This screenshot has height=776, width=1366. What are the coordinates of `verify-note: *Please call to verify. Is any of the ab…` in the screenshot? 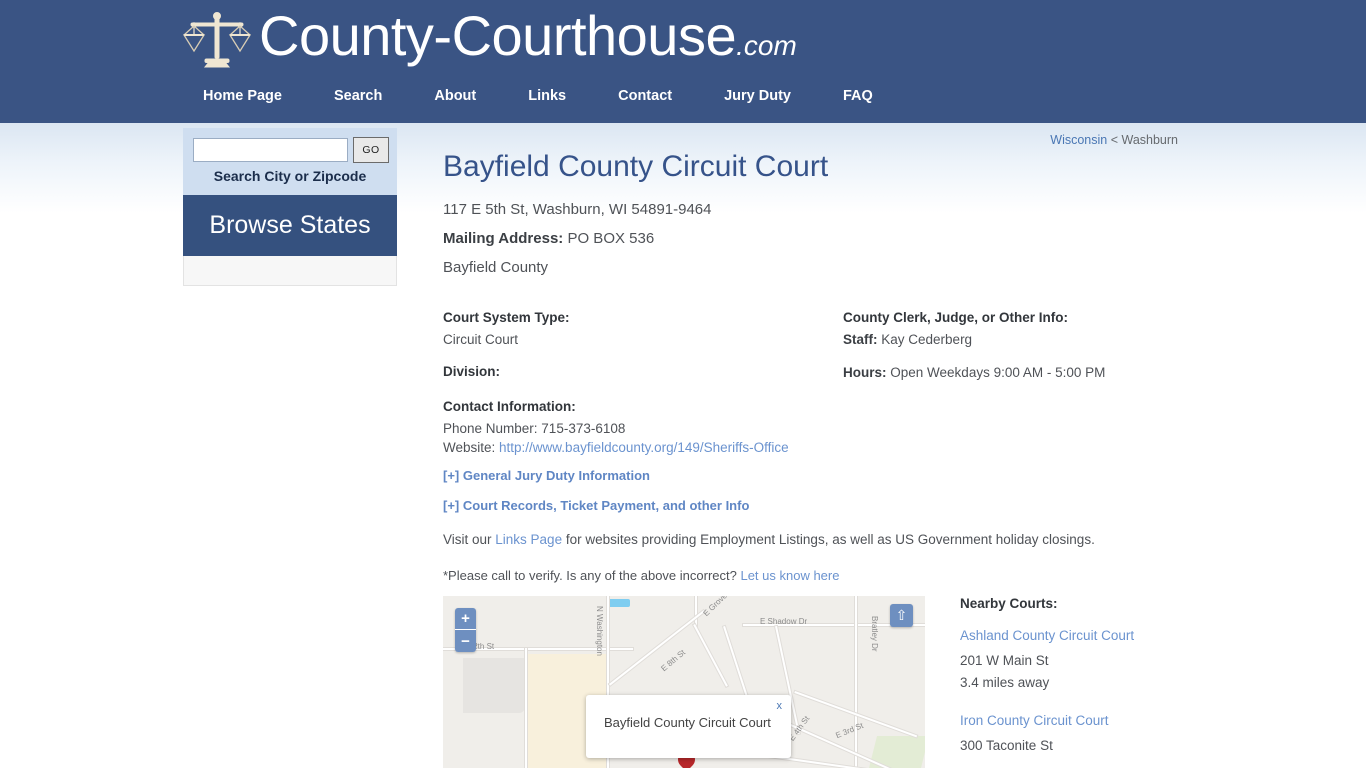 It's located at (641, 575).